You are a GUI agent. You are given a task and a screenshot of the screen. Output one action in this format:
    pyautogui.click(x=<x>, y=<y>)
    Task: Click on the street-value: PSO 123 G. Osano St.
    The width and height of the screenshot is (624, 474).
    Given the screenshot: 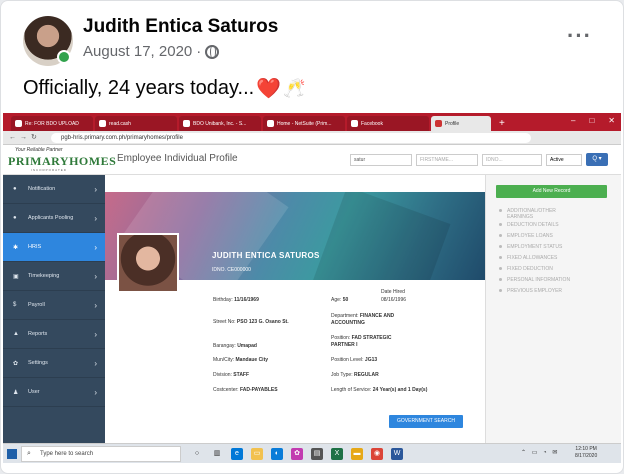 What is the action you would take?
    pyautogui.click(x=262, y=322)
    